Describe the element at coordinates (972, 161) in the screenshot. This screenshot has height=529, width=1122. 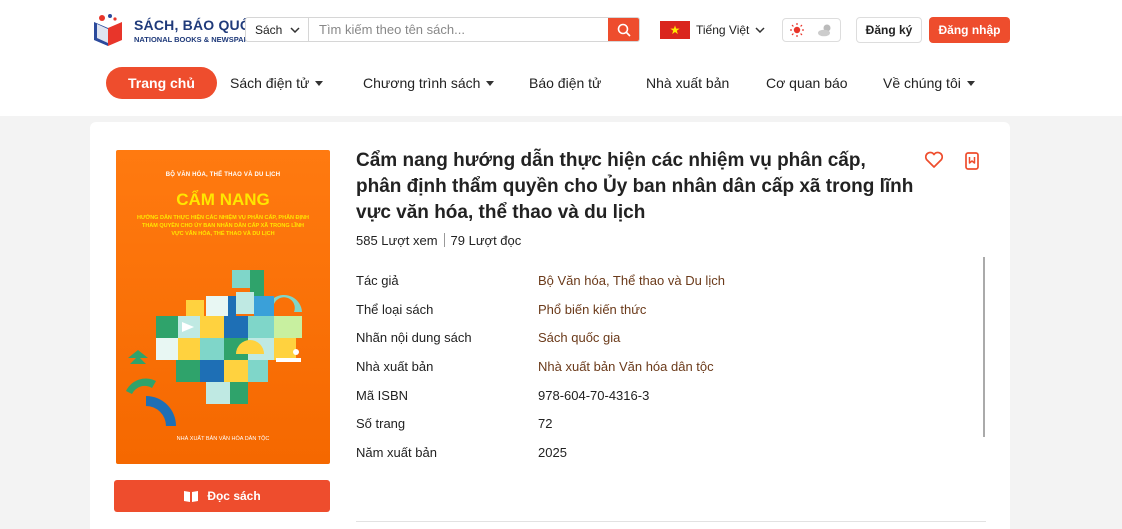
I see `bookmark-icon` at that location.